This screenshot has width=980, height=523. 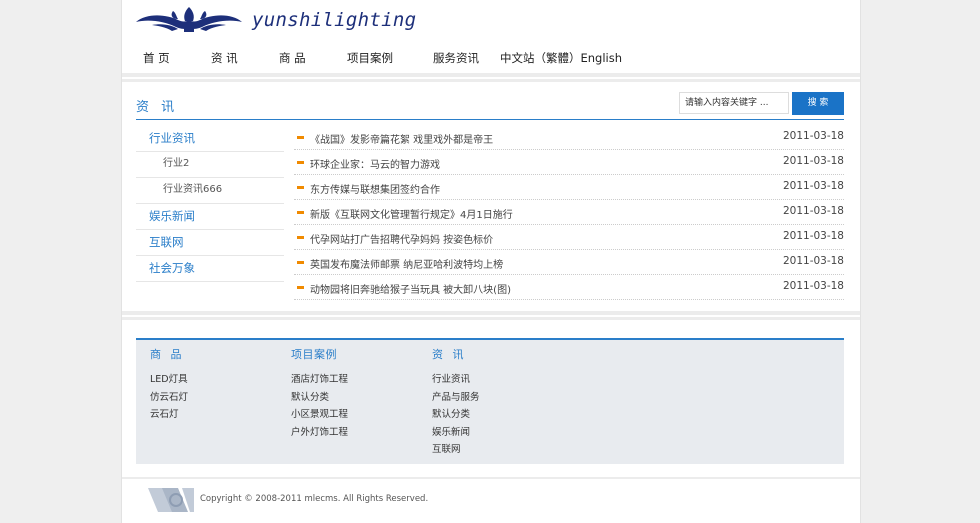 I want to click on sidebar-item: 行业资讯, so click(x=210, y=139).